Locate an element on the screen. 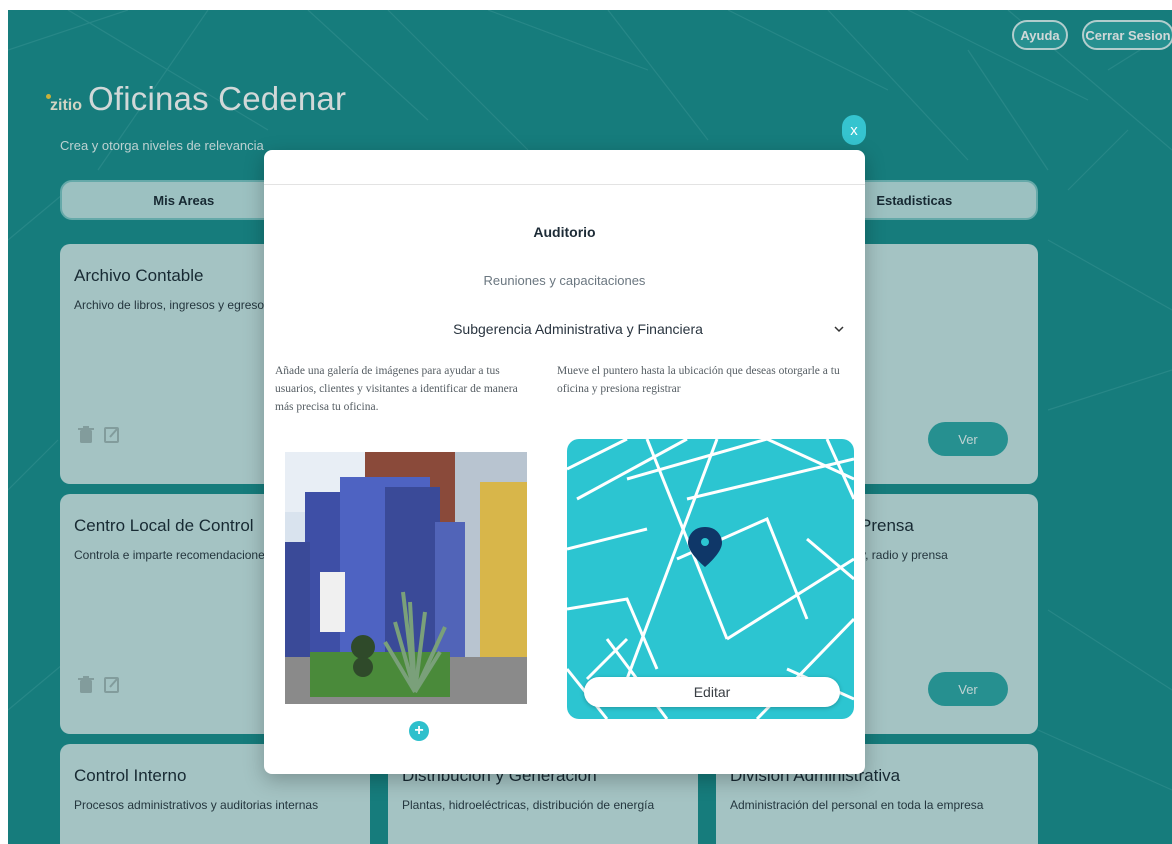 The height and width of the screenshot is (844, 1172). close-icon: x is located at coordinates (854, 130).